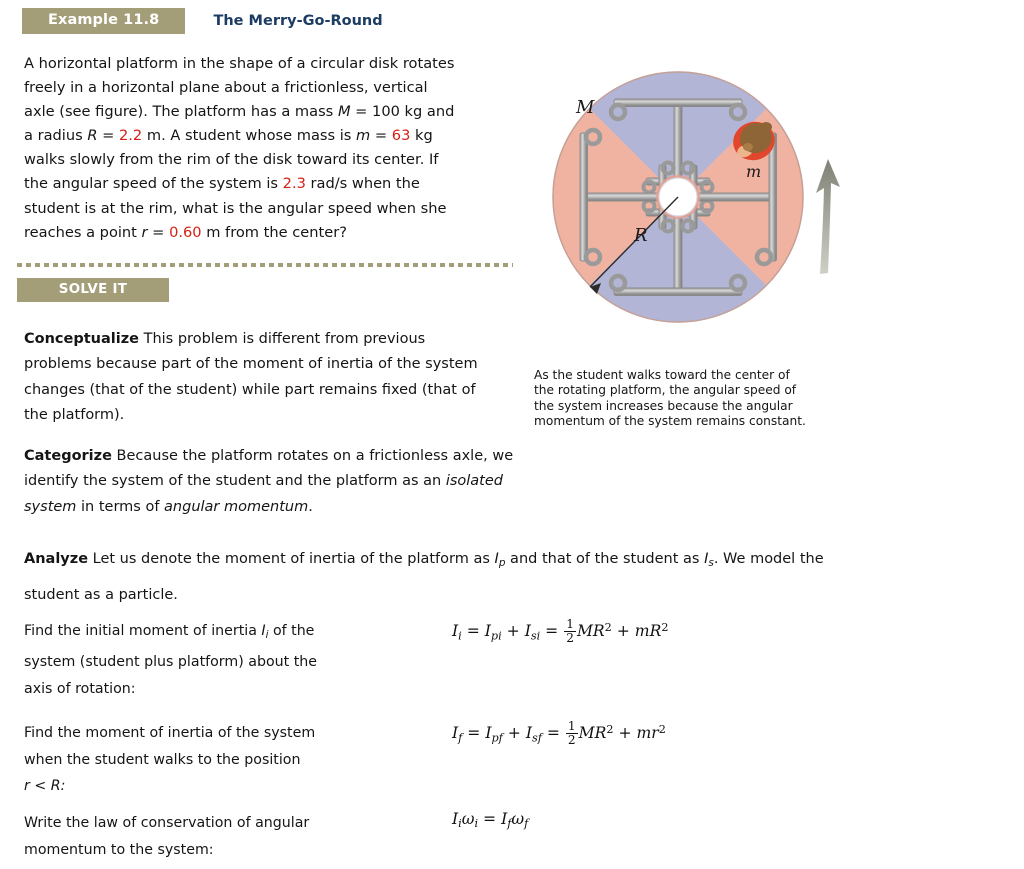 This screenshot has height=869, width=1024. What do you see at coordinates (381, 136) in the screenshot?
I see `eq-sign-2: =` at bounding box center [381, 136].